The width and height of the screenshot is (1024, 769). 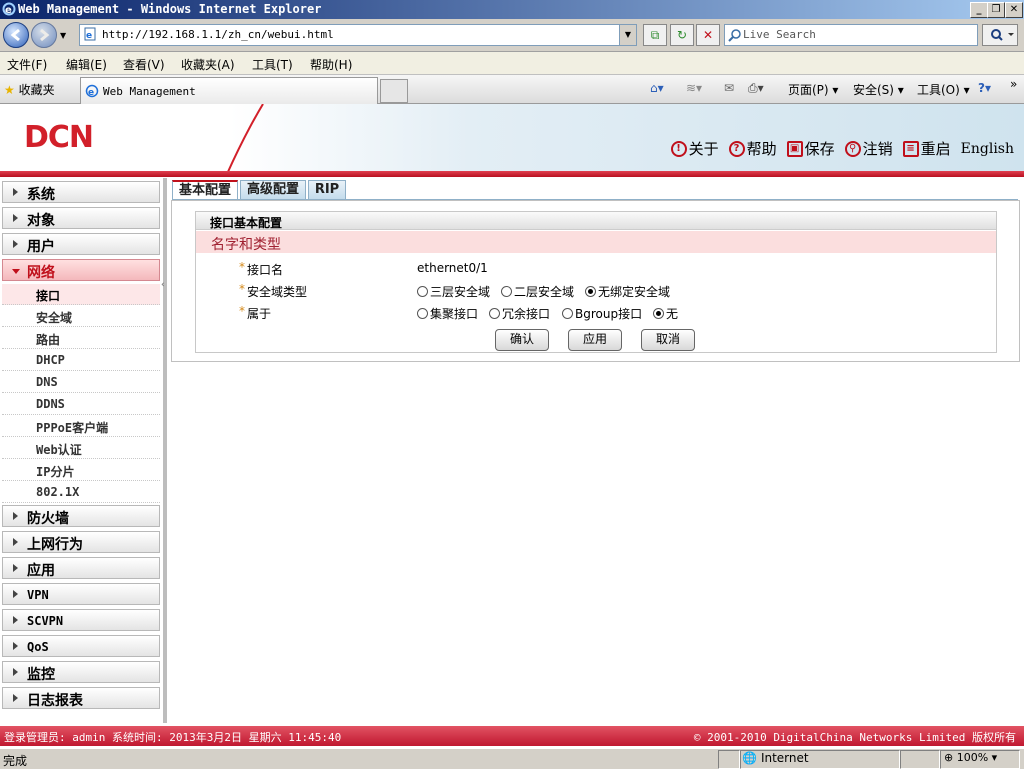 I want to click on sidebar-item-interface: 接口, so click(x=81, y=294).